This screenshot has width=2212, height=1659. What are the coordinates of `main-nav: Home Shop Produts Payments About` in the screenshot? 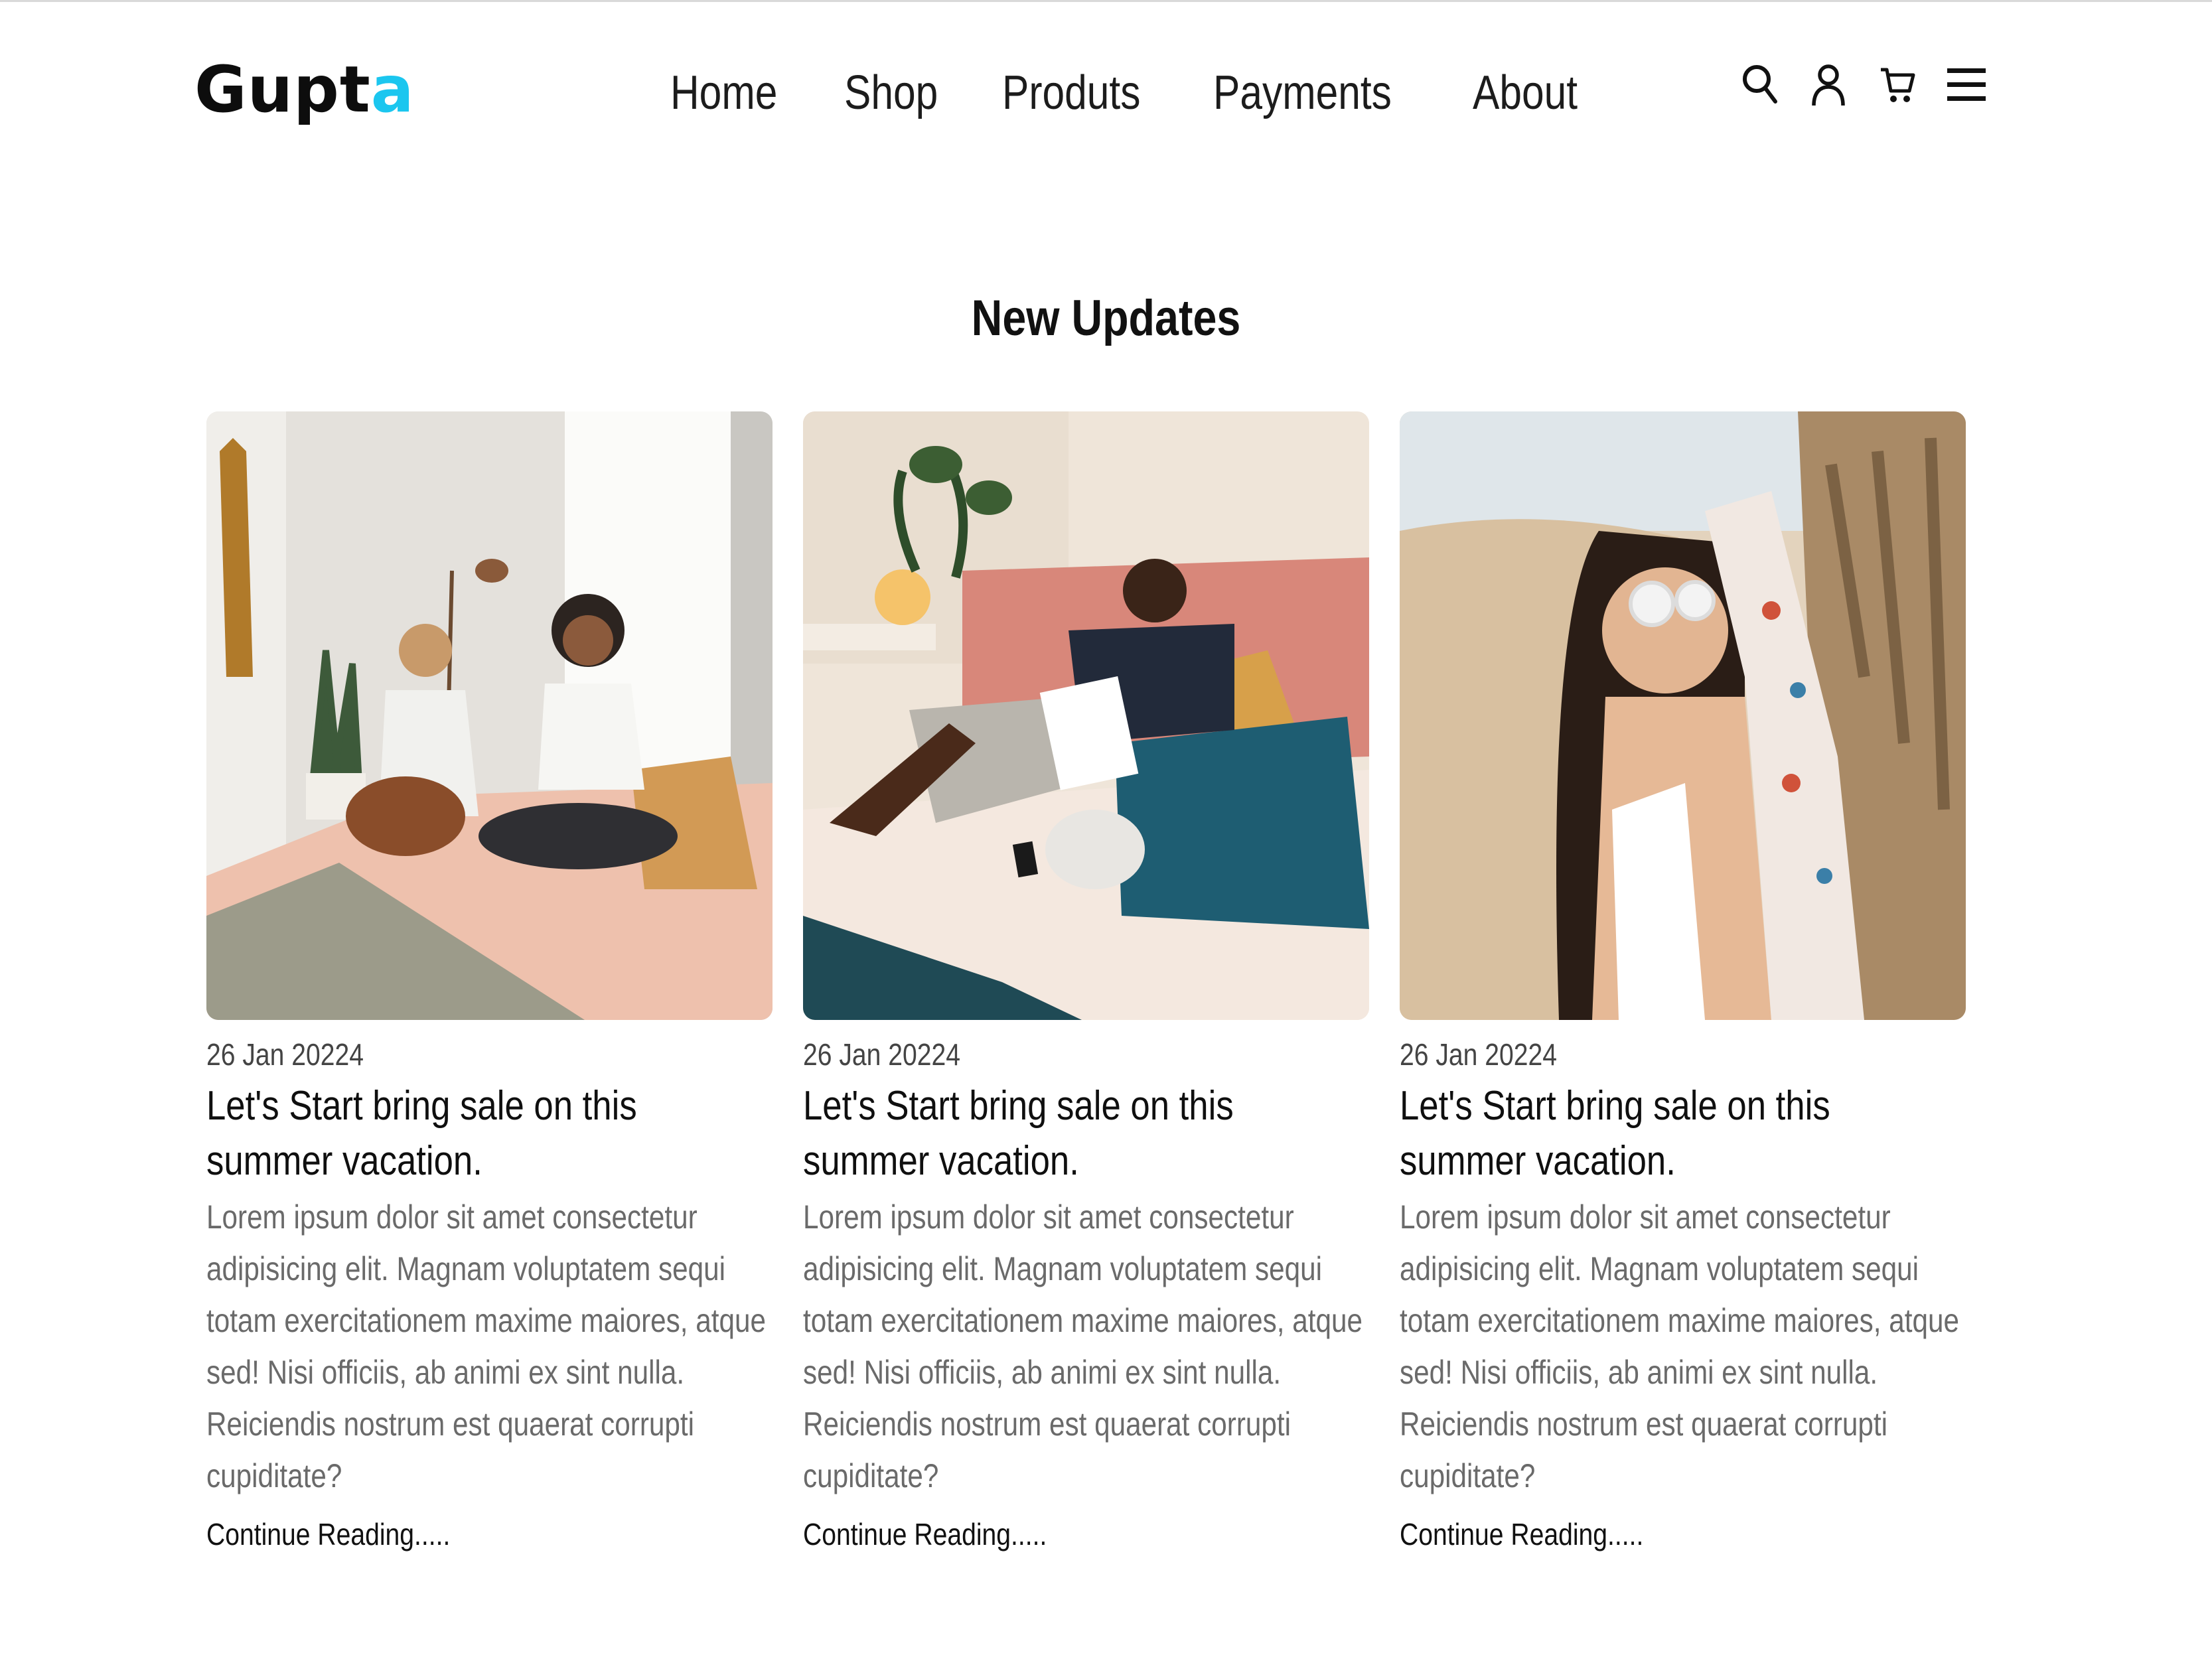 It's located at (1127, 92).